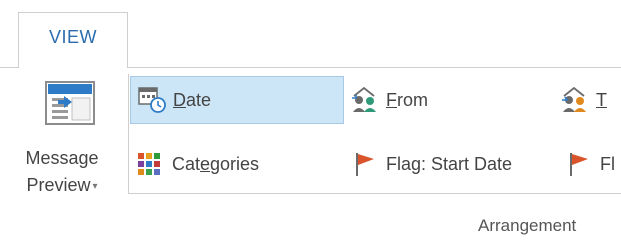 Image resolution: width=621 pixels, height=242 pixels. What do you see at coordinates (95, 186) in the screenshot?
I see `chevron-down-icon: ▾` at bounding box center [95, 186].